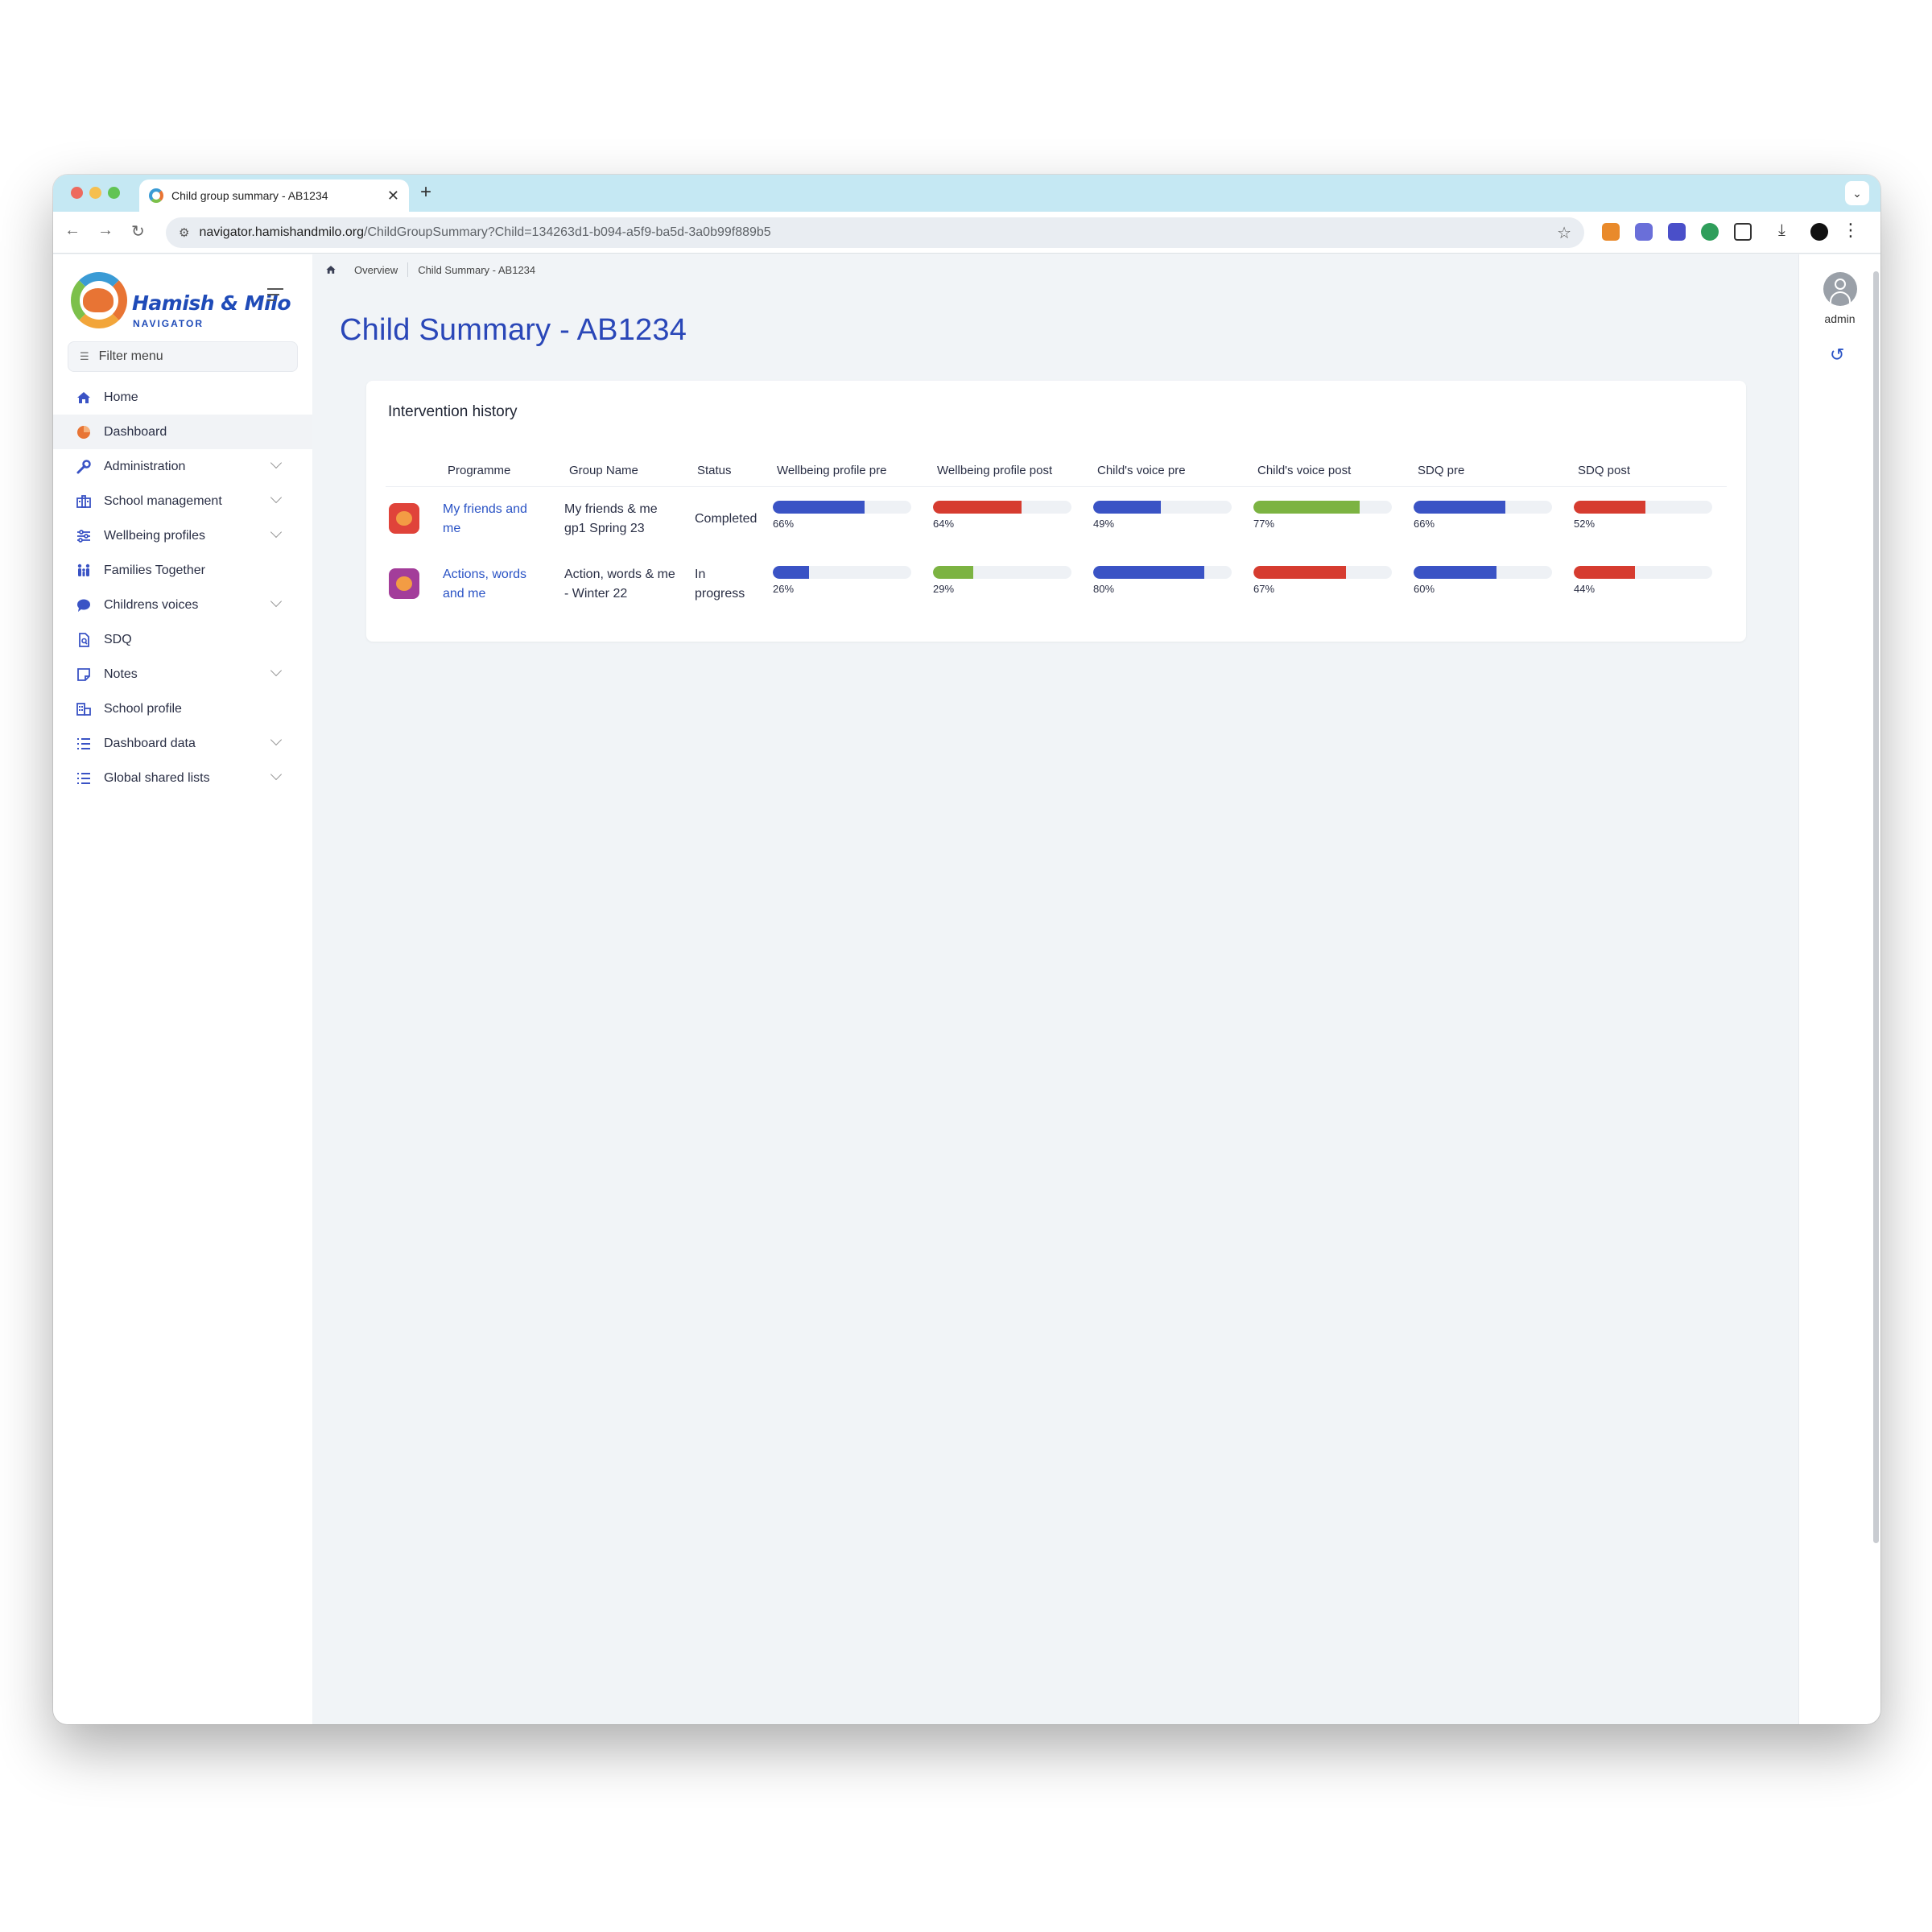 The width and height of the screenshot is (1932, 1932). I want to click on sidebar-item-label: Dashboard, so click(135, 431).